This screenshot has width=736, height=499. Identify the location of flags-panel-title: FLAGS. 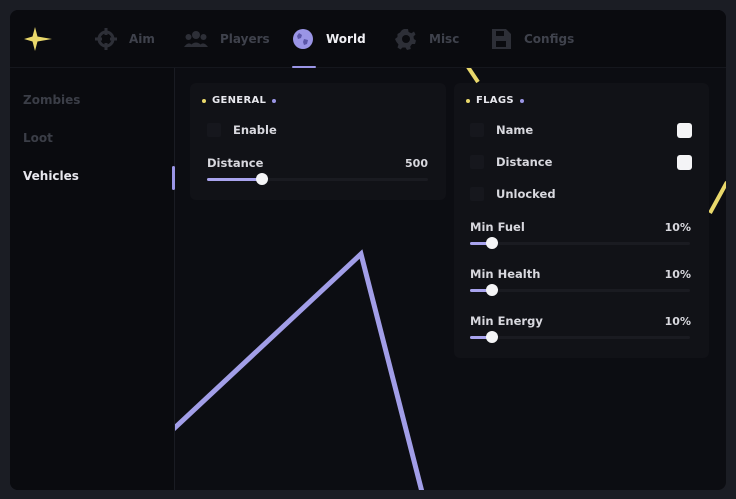
(495, 100).